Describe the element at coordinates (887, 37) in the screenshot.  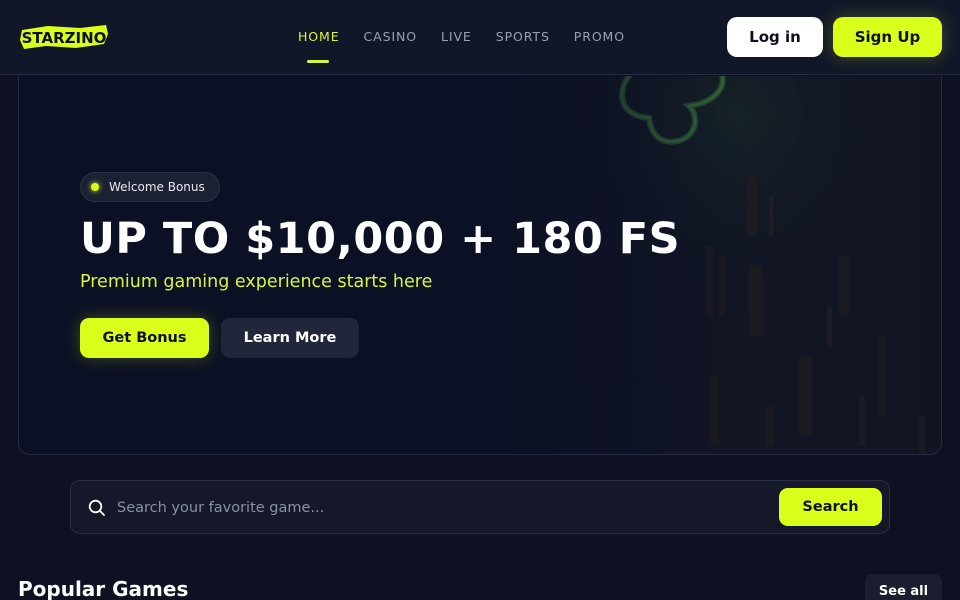
I see `signup-button: Sign Up` at that location.